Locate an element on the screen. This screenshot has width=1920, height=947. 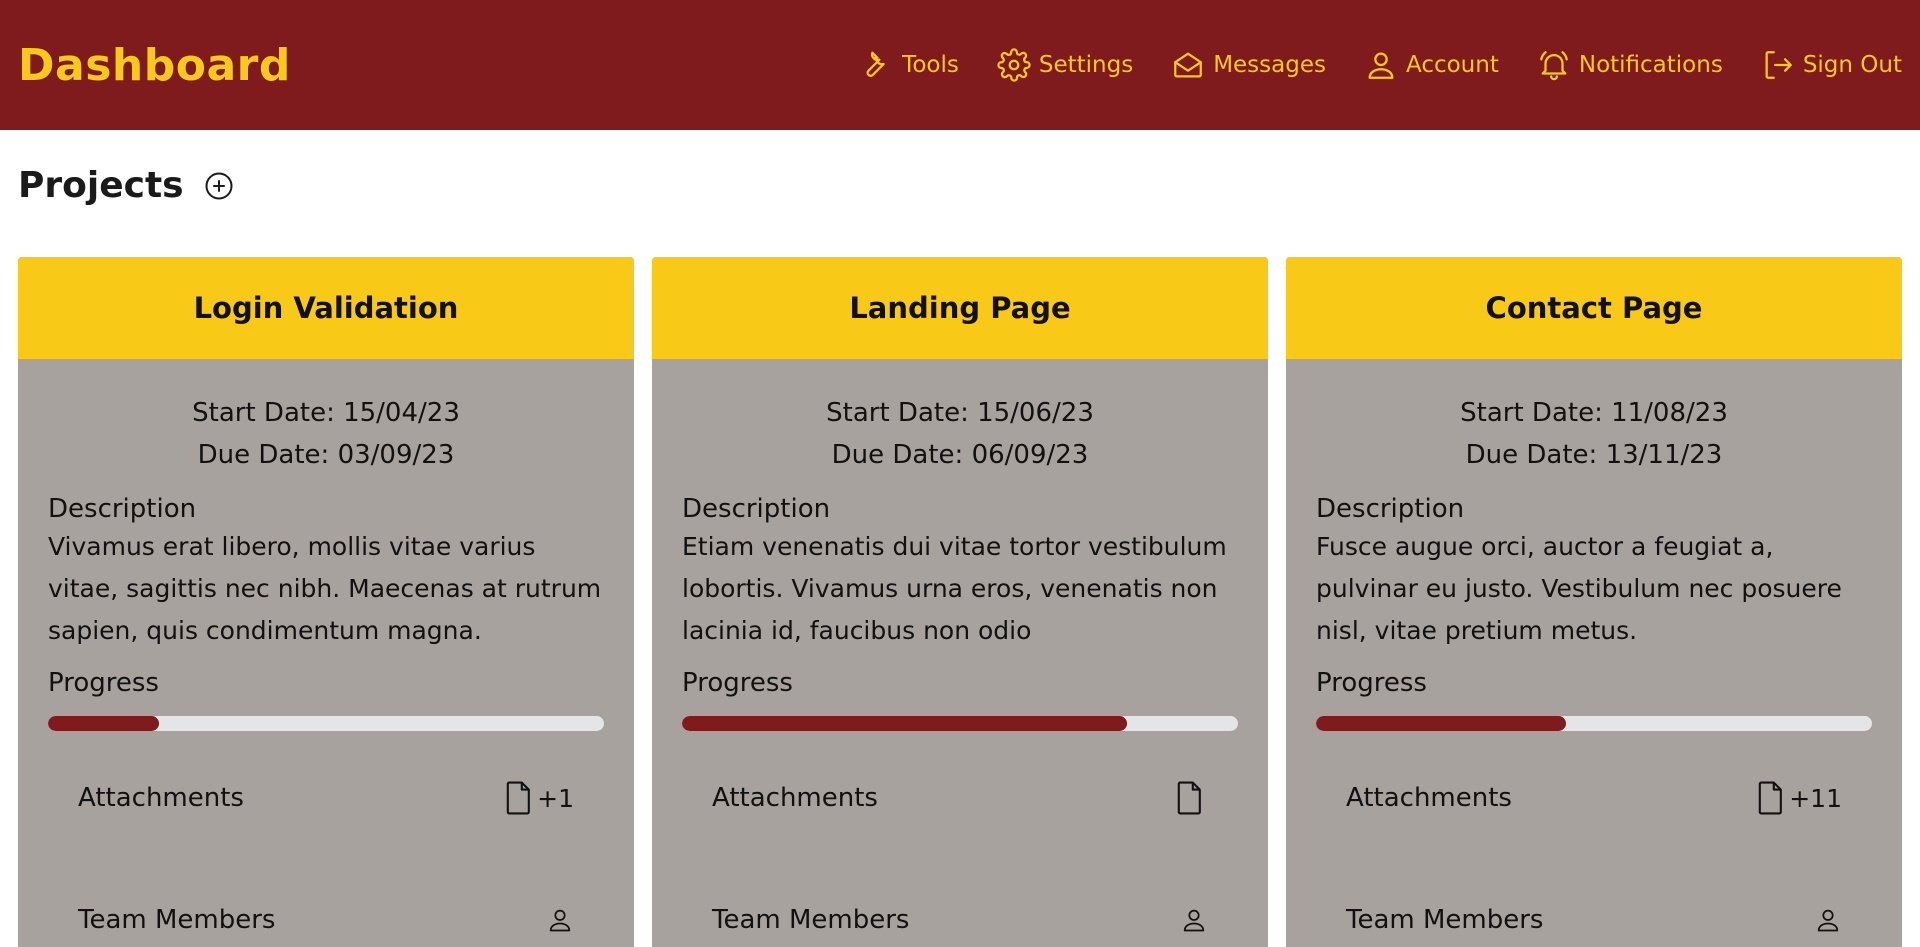
project-name: Landing Page is located at coordinates (960, 308).